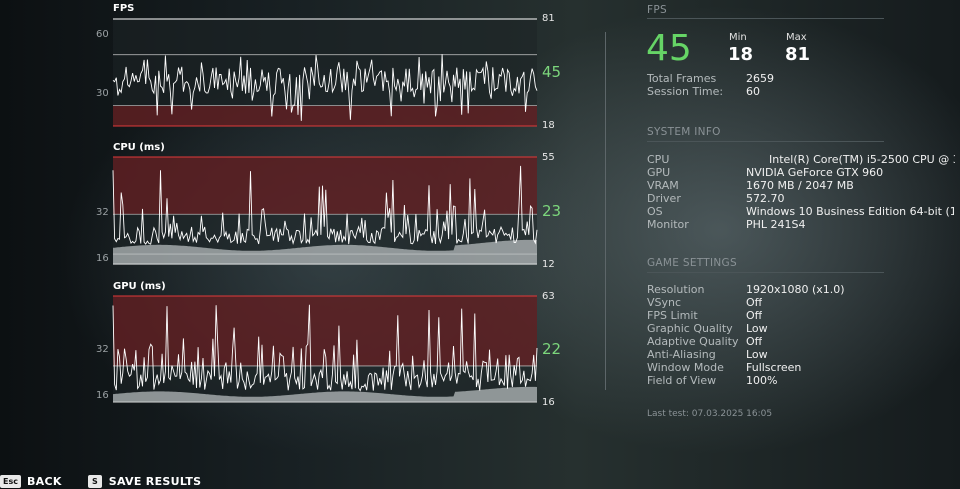 This screenshot has width=960, height=489. Describe the element at coordinates (692, 263) in the screenshot. I see `game-settings-title: GAME SETTINGS` at that location.